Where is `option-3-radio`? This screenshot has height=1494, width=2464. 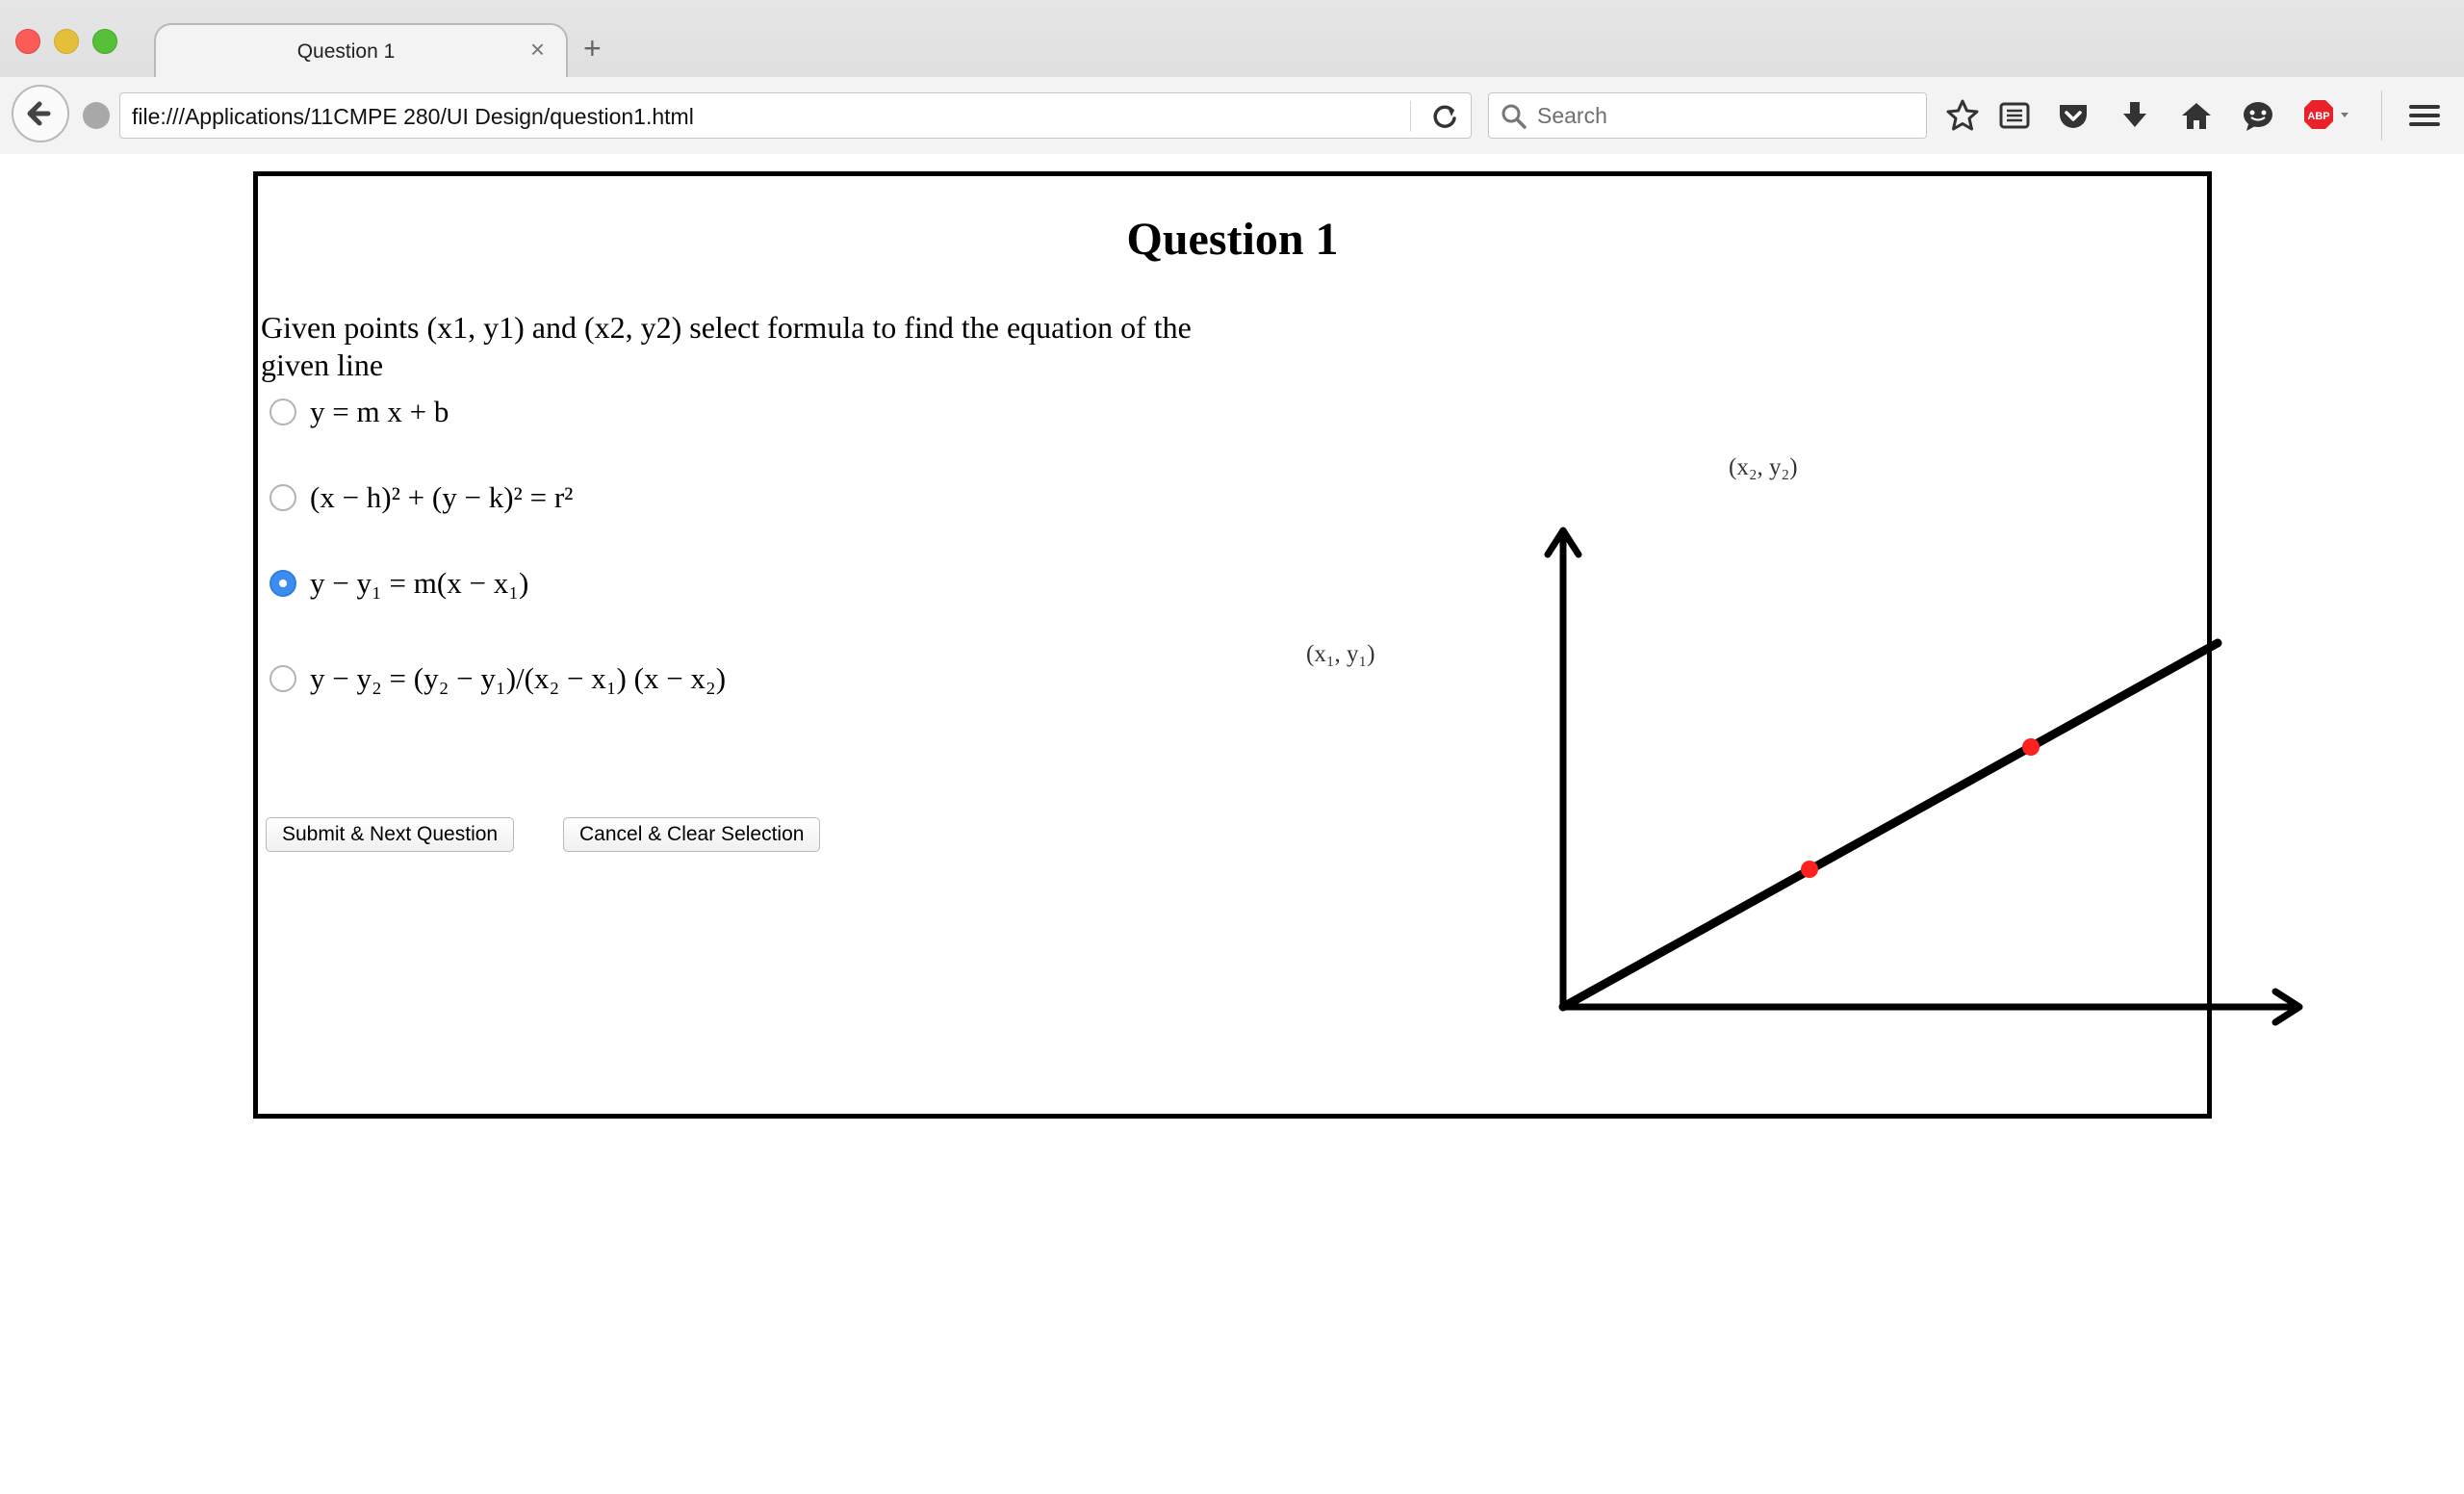
option-3-radio is located at coordinates (283, 584).